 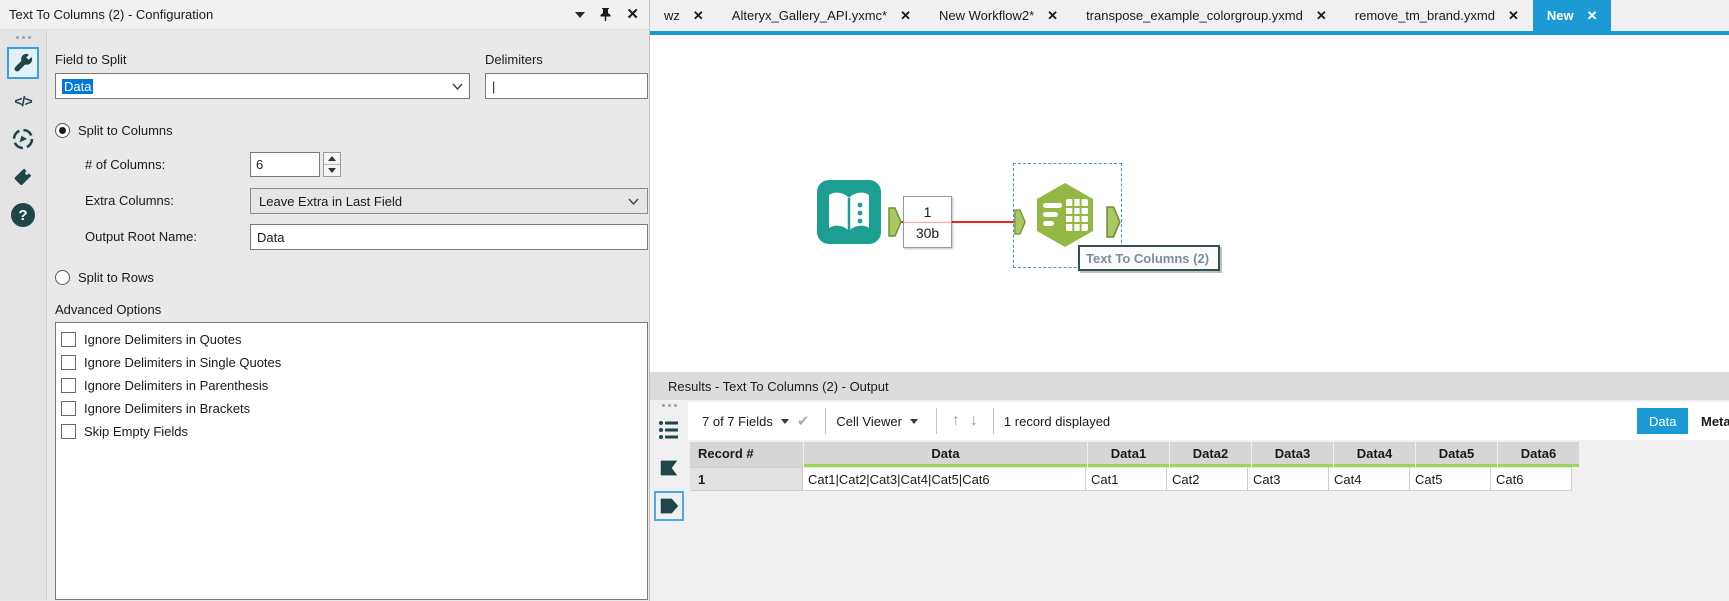 I want to click on table-cell: Cat1|Cat2|Cat3|Cat4|Cat5|Cat6, so click(x=944, y=479).